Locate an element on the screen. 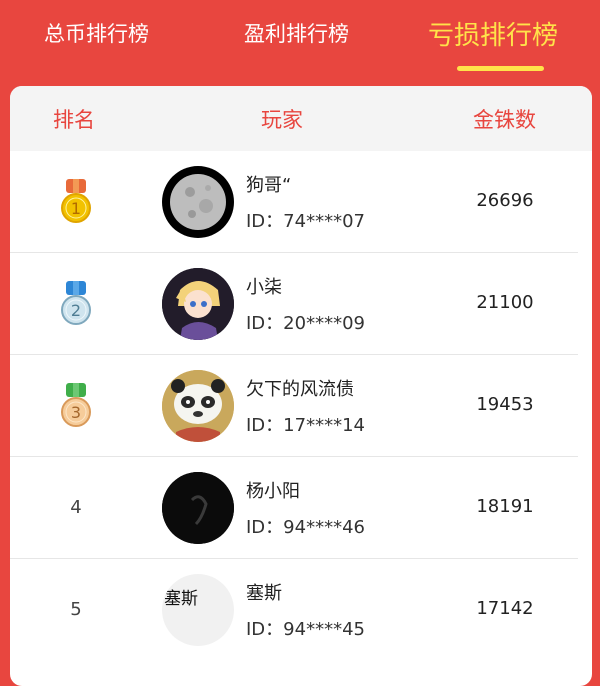 This screenshot has width=600, height=686. rank-number: 5 is located at coordinates (76, 609).